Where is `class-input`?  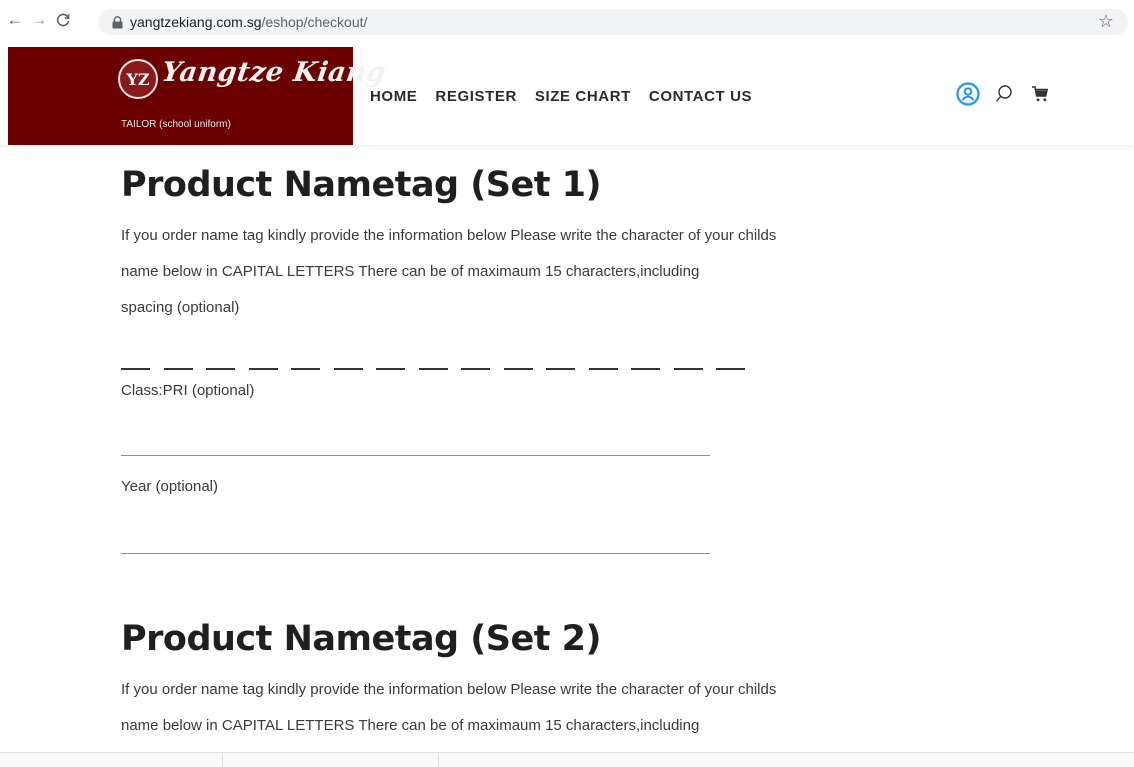
class-input is located at coordinates (415, 439).